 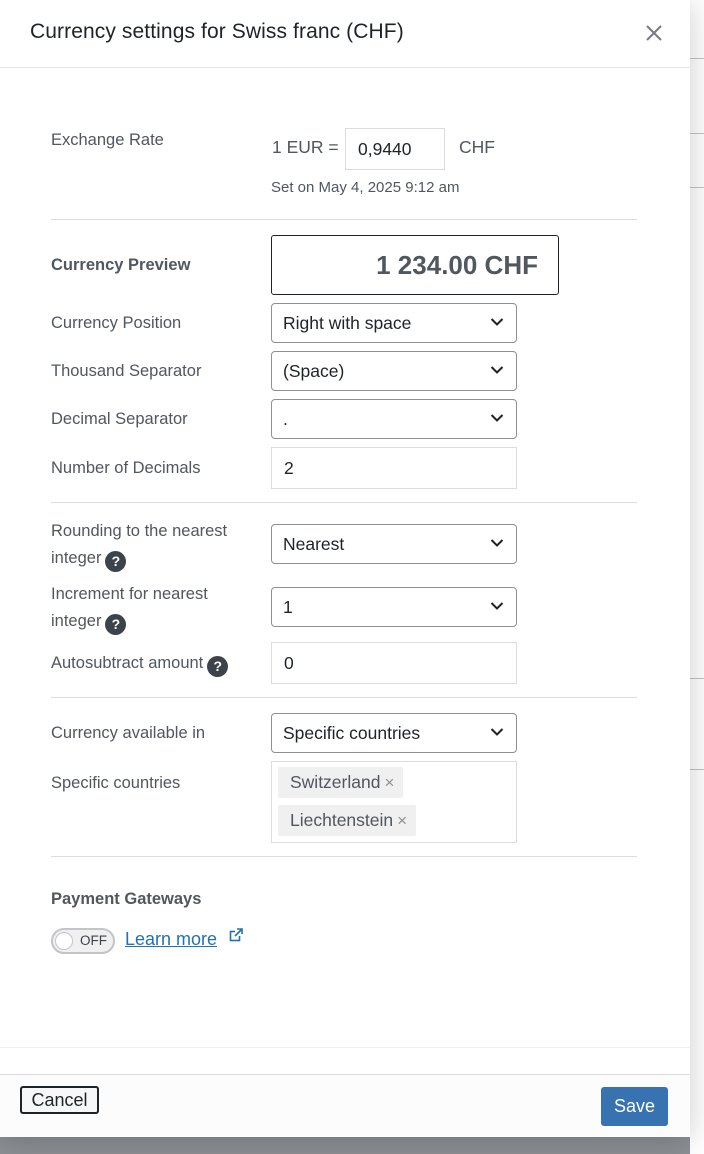 I want to click on country-chip: Switzerland ×, so click(x=341, y=782).